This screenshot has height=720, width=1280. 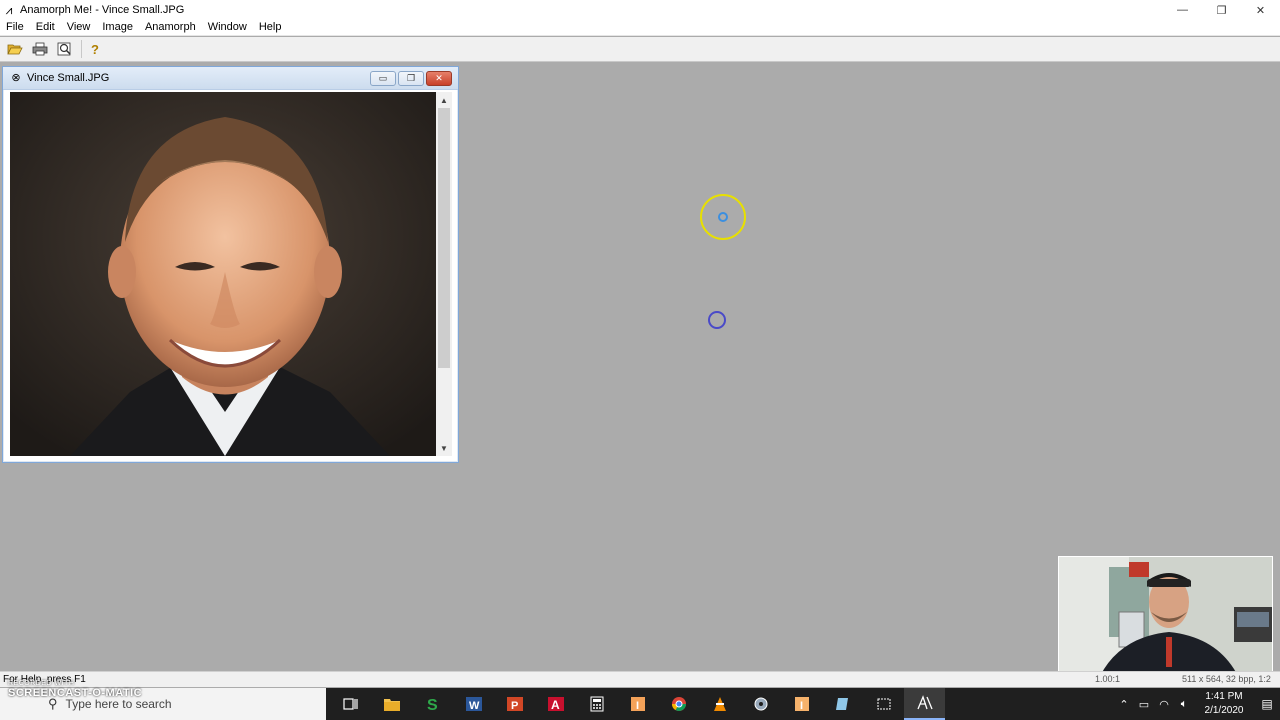 I want to click on app-title: Anamorph Me! - Vince Small.JPG, so click(x=102, y=10).